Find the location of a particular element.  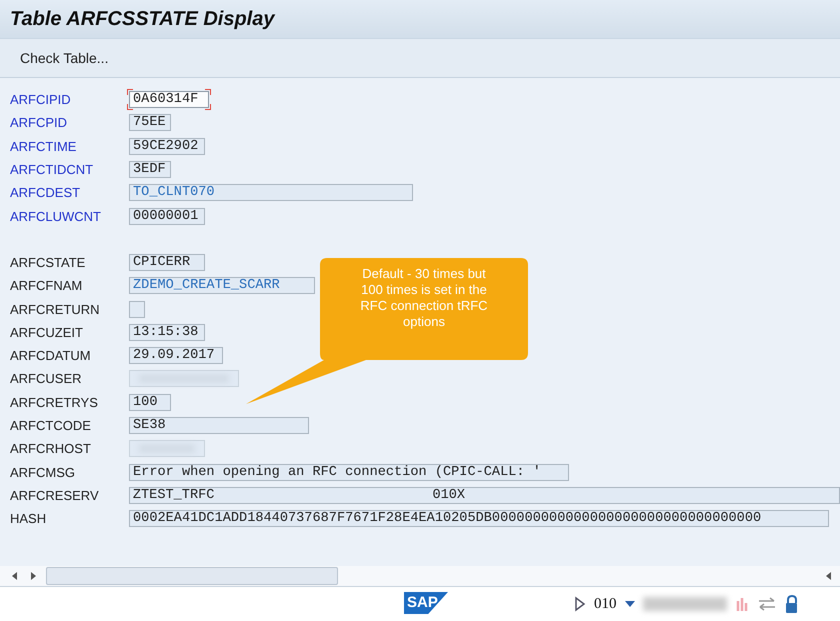

field-label: ARFCTIDCNT is located at coordinates (52, 170).